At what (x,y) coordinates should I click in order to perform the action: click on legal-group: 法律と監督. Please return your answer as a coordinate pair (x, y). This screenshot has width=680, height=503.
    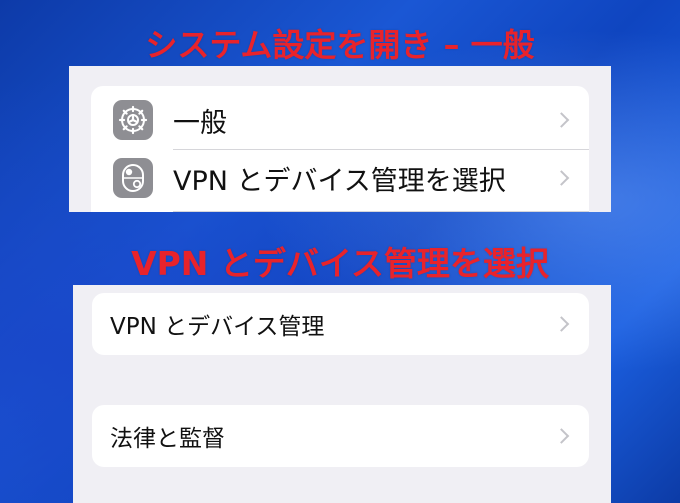
    Looking at the image, I should click on (340, 436).